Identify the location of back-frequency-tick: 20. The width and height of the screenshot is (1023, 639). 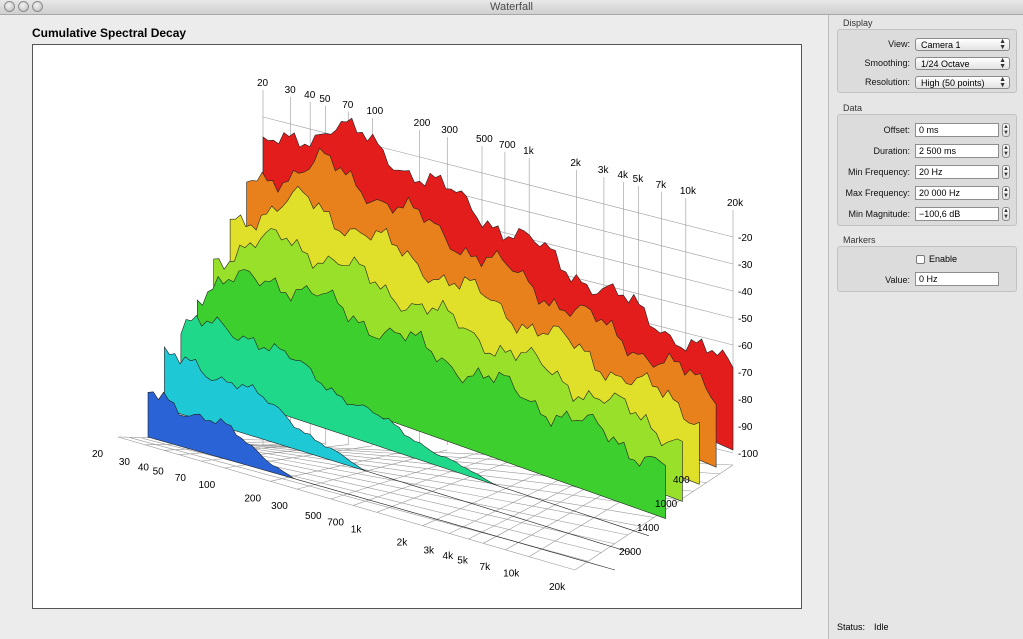
(263, 83).